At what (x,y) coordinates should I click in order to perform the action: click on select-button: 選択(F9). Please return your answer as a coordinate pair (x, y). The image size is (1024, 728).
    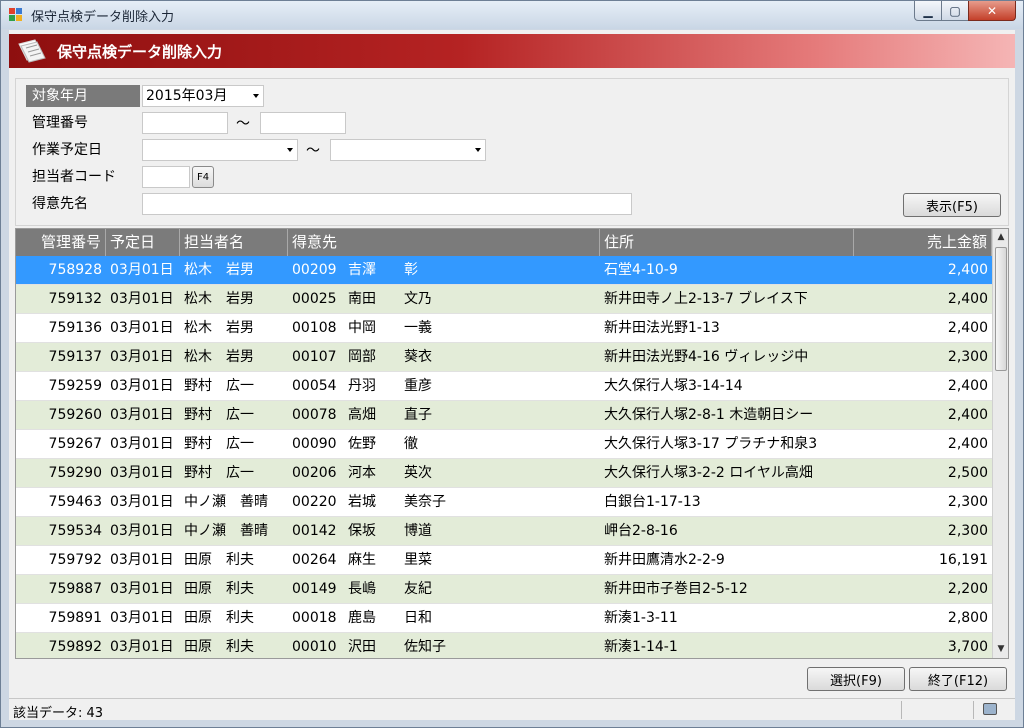
    Looking at the image, I should click on (856, 679).